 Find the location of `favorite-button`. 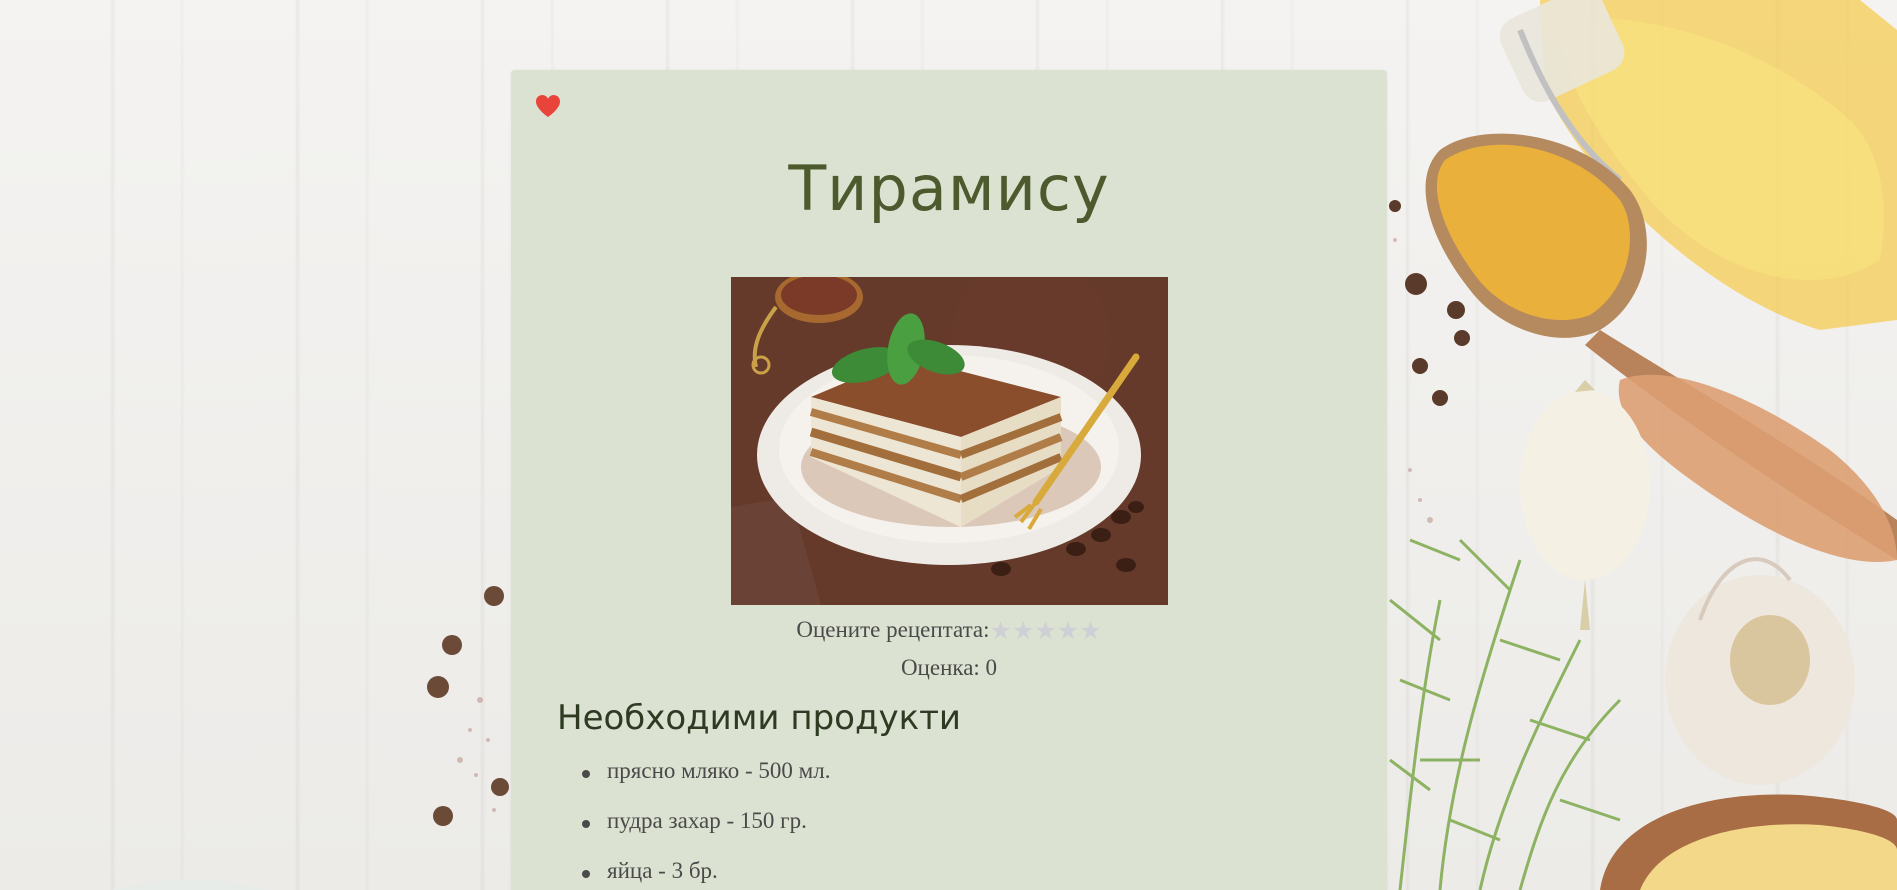

favorite-button is located at coordinates (548, 106).